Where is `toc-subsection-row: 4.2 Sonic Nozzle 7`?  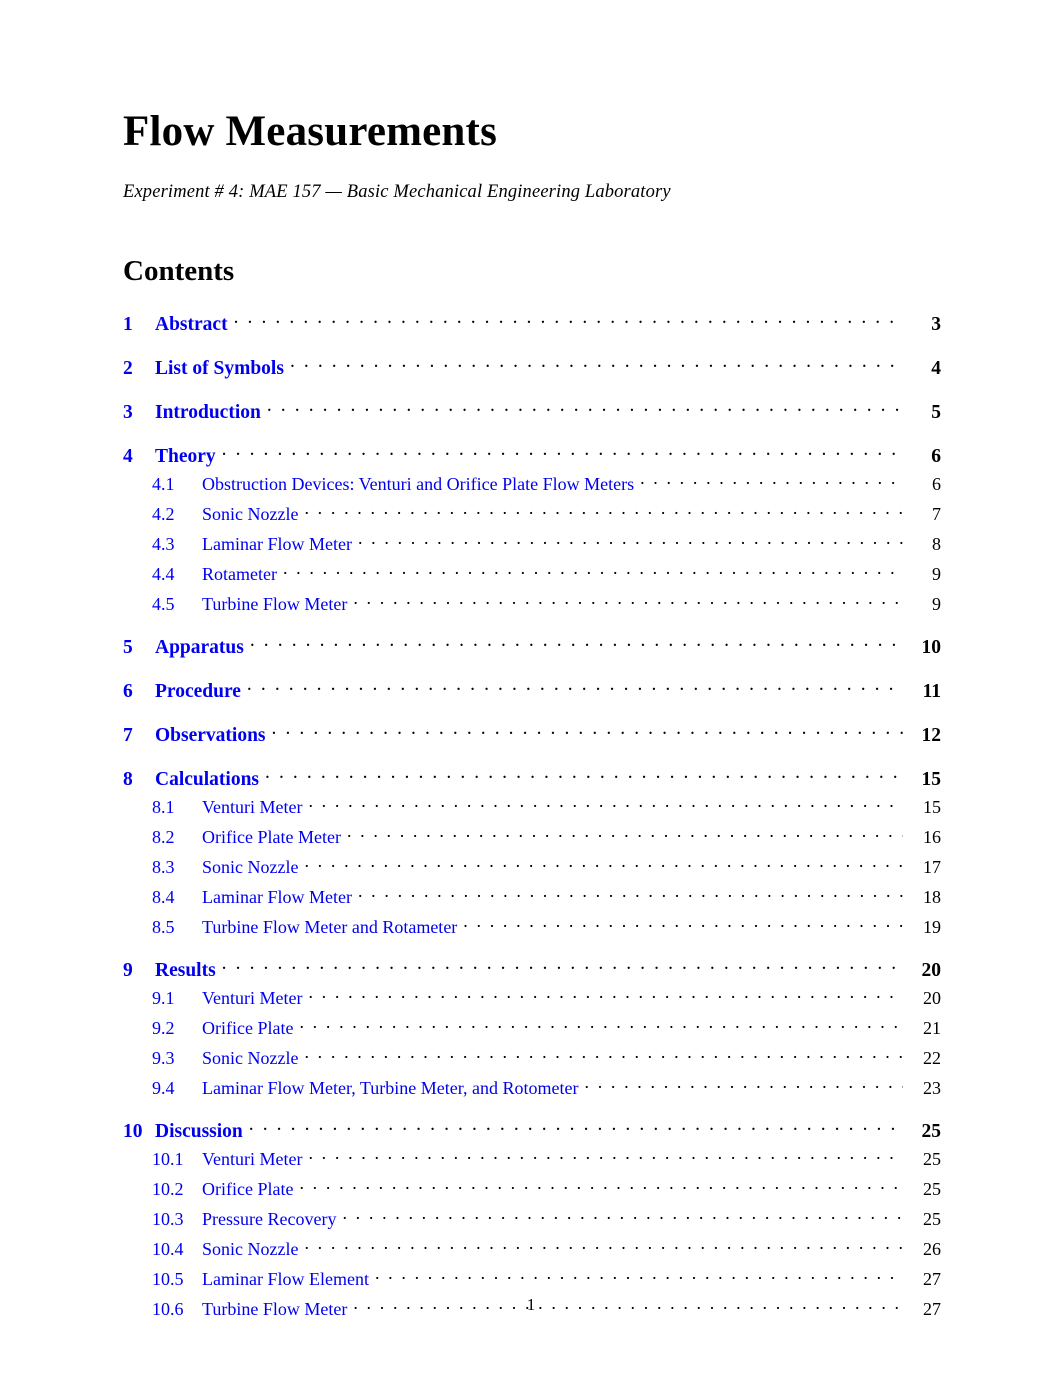 toc-subsection-row: 4.2 Sonic Nozzle 7 is located at coordinates (532, 513).